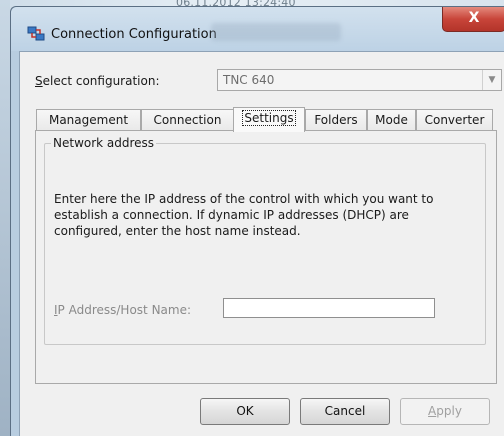 The width and height of the screenshot is (504, 436). I want to click on tab-settings: Settings, so click(269, 119).